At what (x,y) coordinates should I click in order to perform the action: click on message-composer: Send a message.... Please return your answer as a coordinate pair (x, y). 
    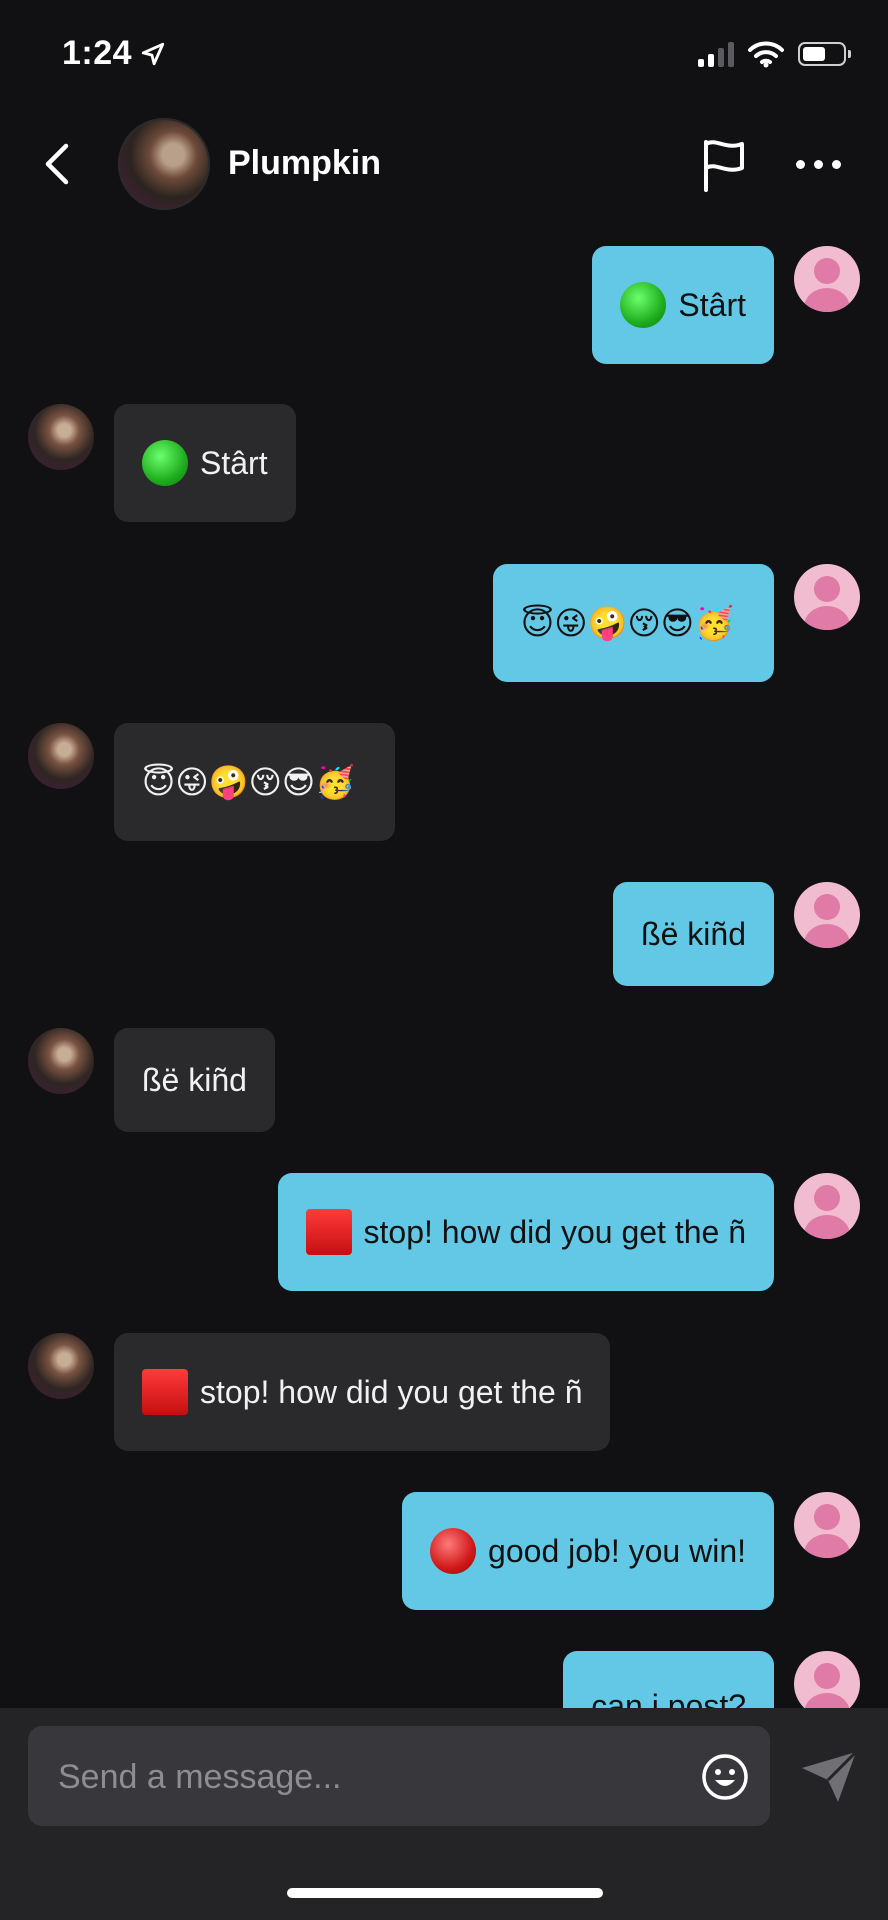
    Looking at the image, I should click on (444, 1814).